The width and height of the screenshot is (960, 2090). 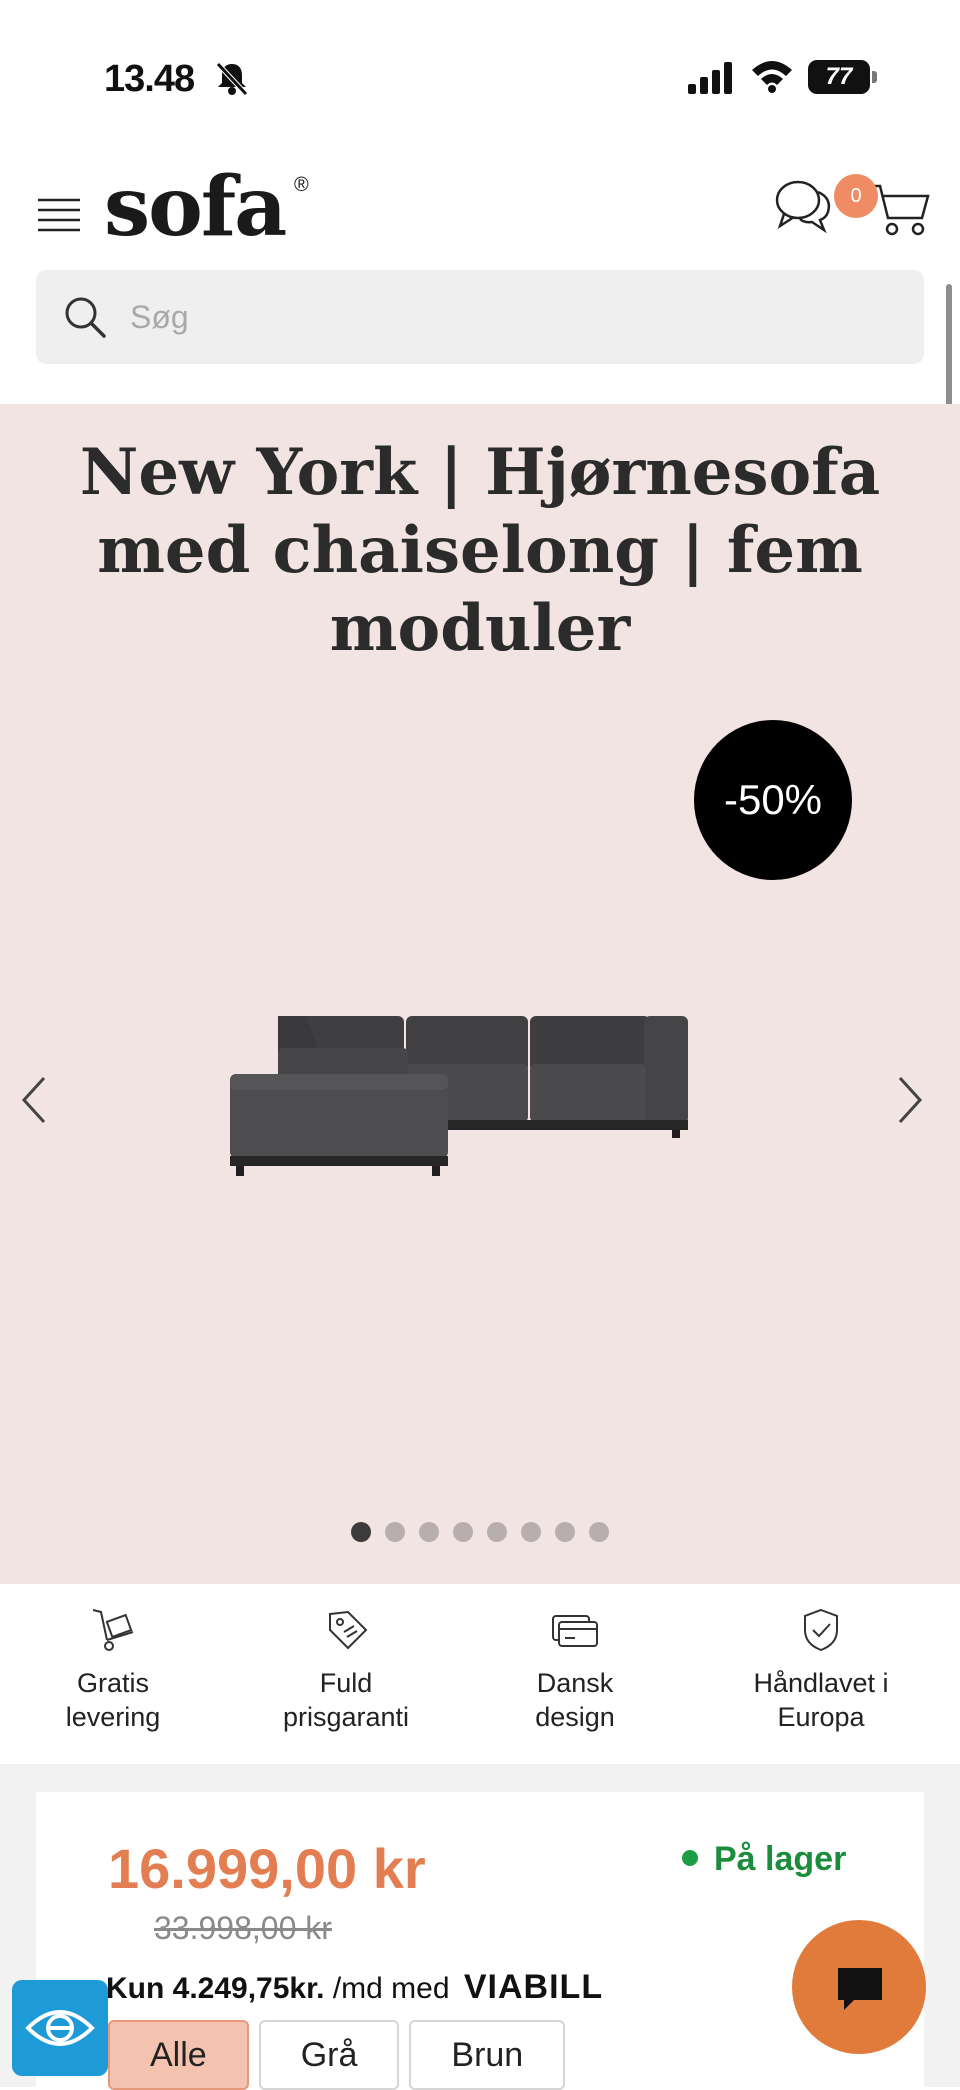 I want to click on old-price: 33.998,00 kr, so click(x=243, y=1928).